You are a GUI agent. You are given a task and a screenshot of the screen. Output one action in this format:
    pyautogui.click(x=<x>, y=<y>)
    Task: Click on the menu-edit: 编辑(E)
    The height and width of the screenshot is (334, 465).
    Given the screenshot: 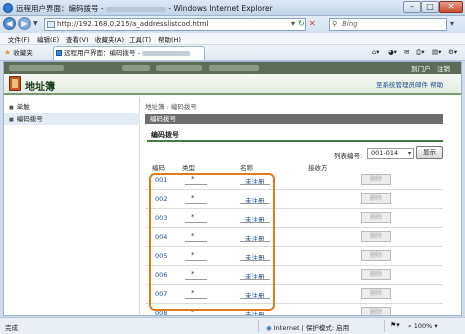 What is the action you would take?
    pyautogui.click(x=48, y=39)
    